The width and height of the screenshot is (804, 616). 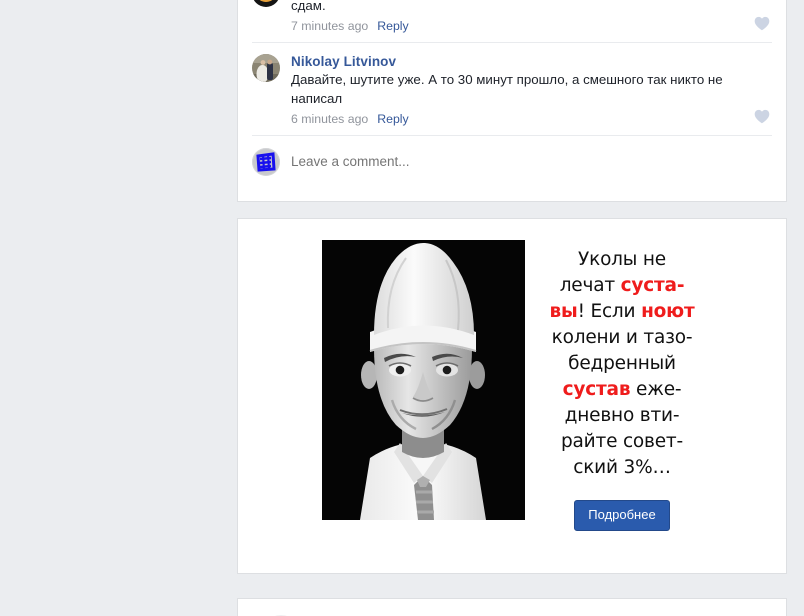 What do you see at coordinates (652, 285) in the screenshot?
I see `ad-headline-accent: суста-` at bounding box center [652, 285].